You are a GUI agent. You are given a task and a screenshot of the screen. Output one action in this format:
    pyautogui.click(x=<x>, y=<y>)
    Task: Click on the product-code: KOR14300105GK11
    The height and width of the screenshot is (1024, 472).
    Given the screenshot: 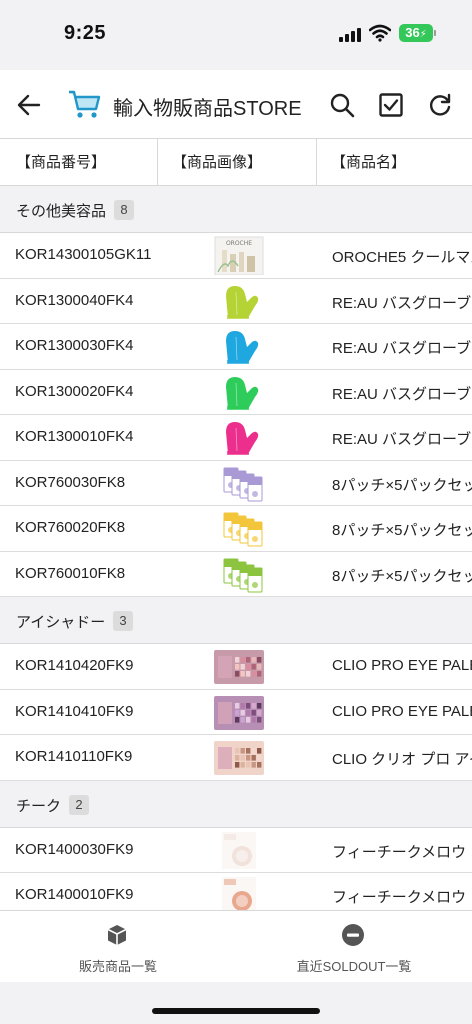 What is the action you would take?
    pyautogui.click(x=83, y=254)
    